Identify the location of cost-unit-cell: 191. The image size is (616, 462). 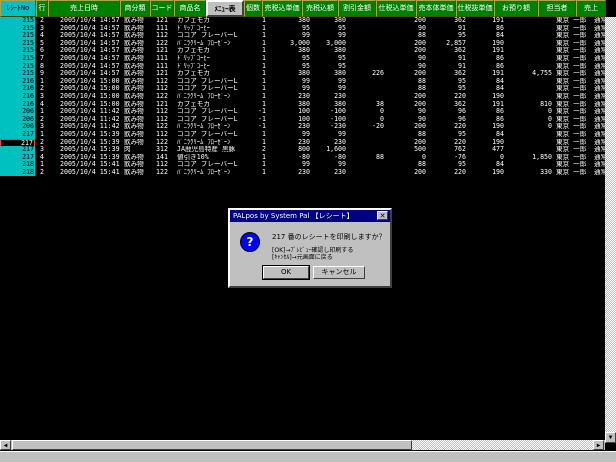
(486, 105).